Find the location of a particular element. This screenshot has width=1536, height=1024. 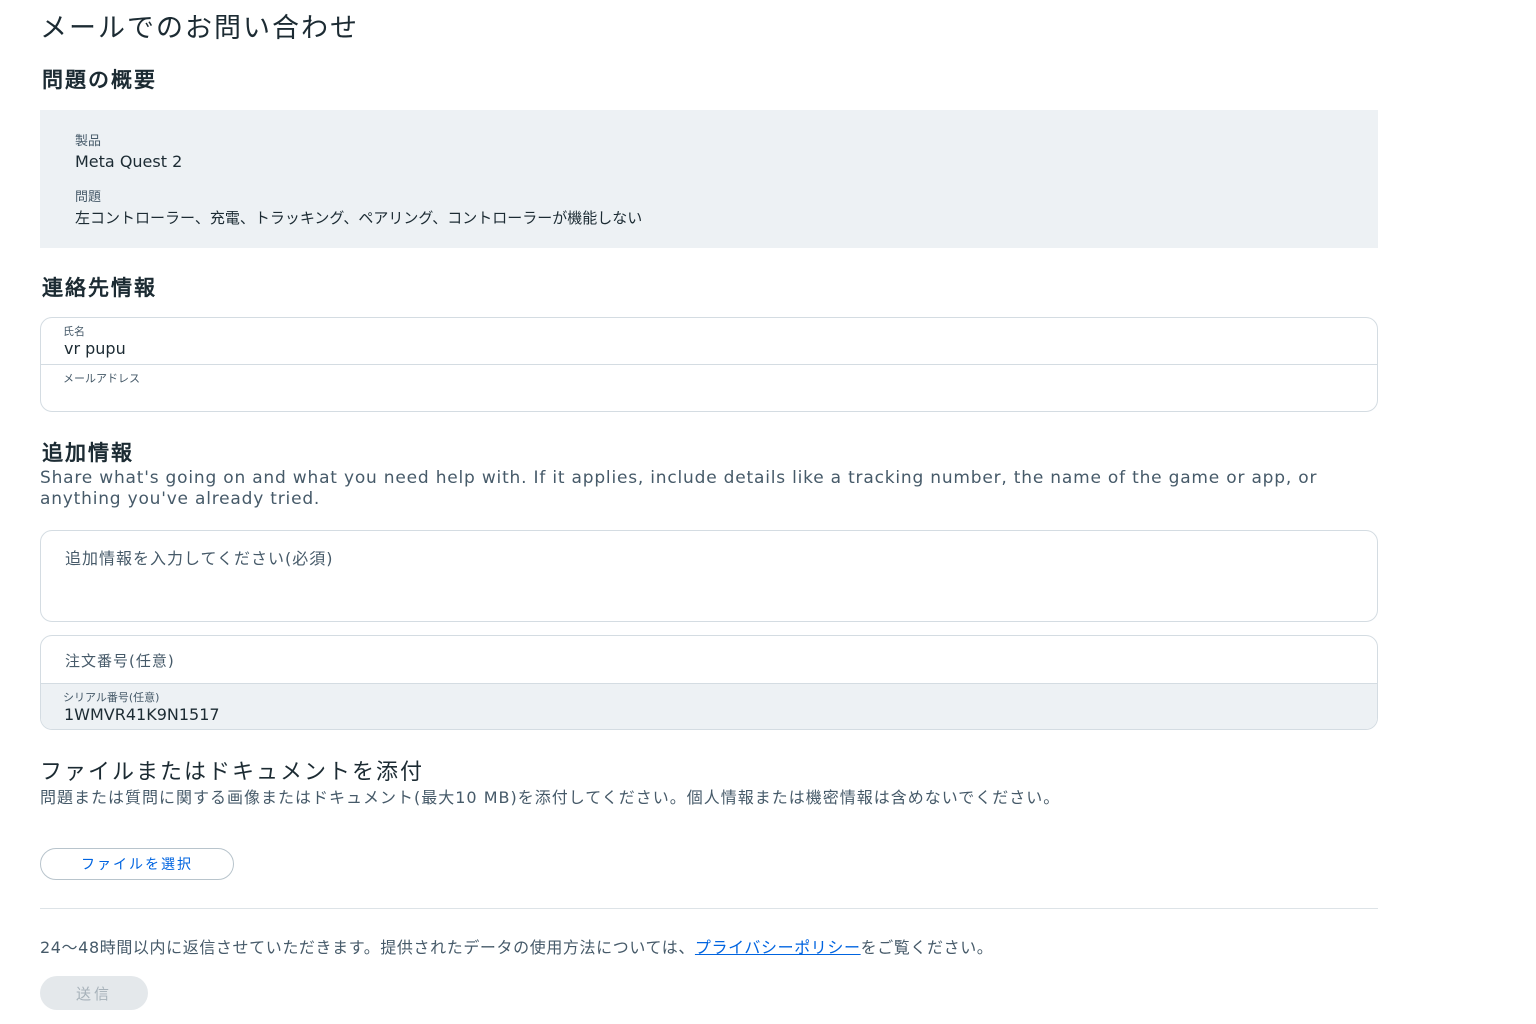

attachment-heading: ファイルまたはドキュメントを添付 is located at coordinates (232, 772).